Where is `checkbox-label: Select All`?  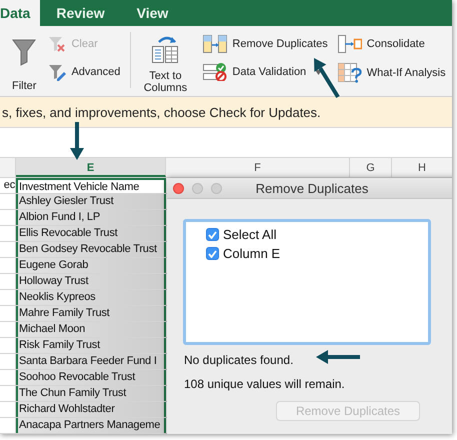
checkbox-label: Select All is located at coordinates (249, 234).